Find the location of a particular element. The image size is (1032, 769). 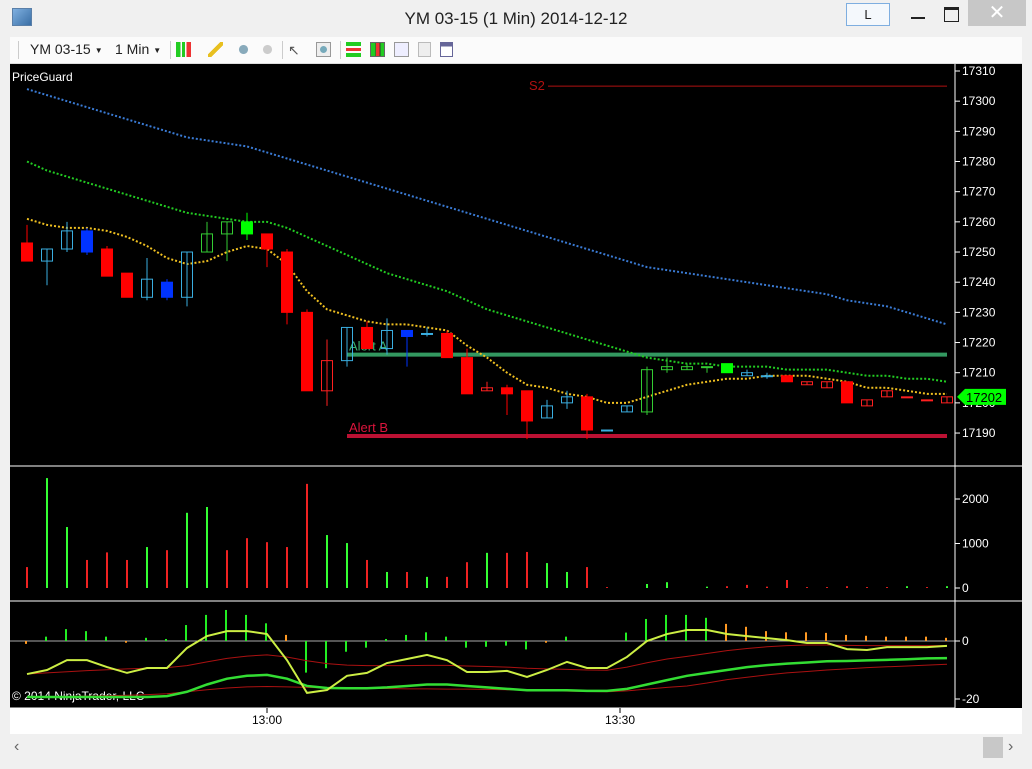

price-tick-label: 17230 is located at coordinates (979, 312).